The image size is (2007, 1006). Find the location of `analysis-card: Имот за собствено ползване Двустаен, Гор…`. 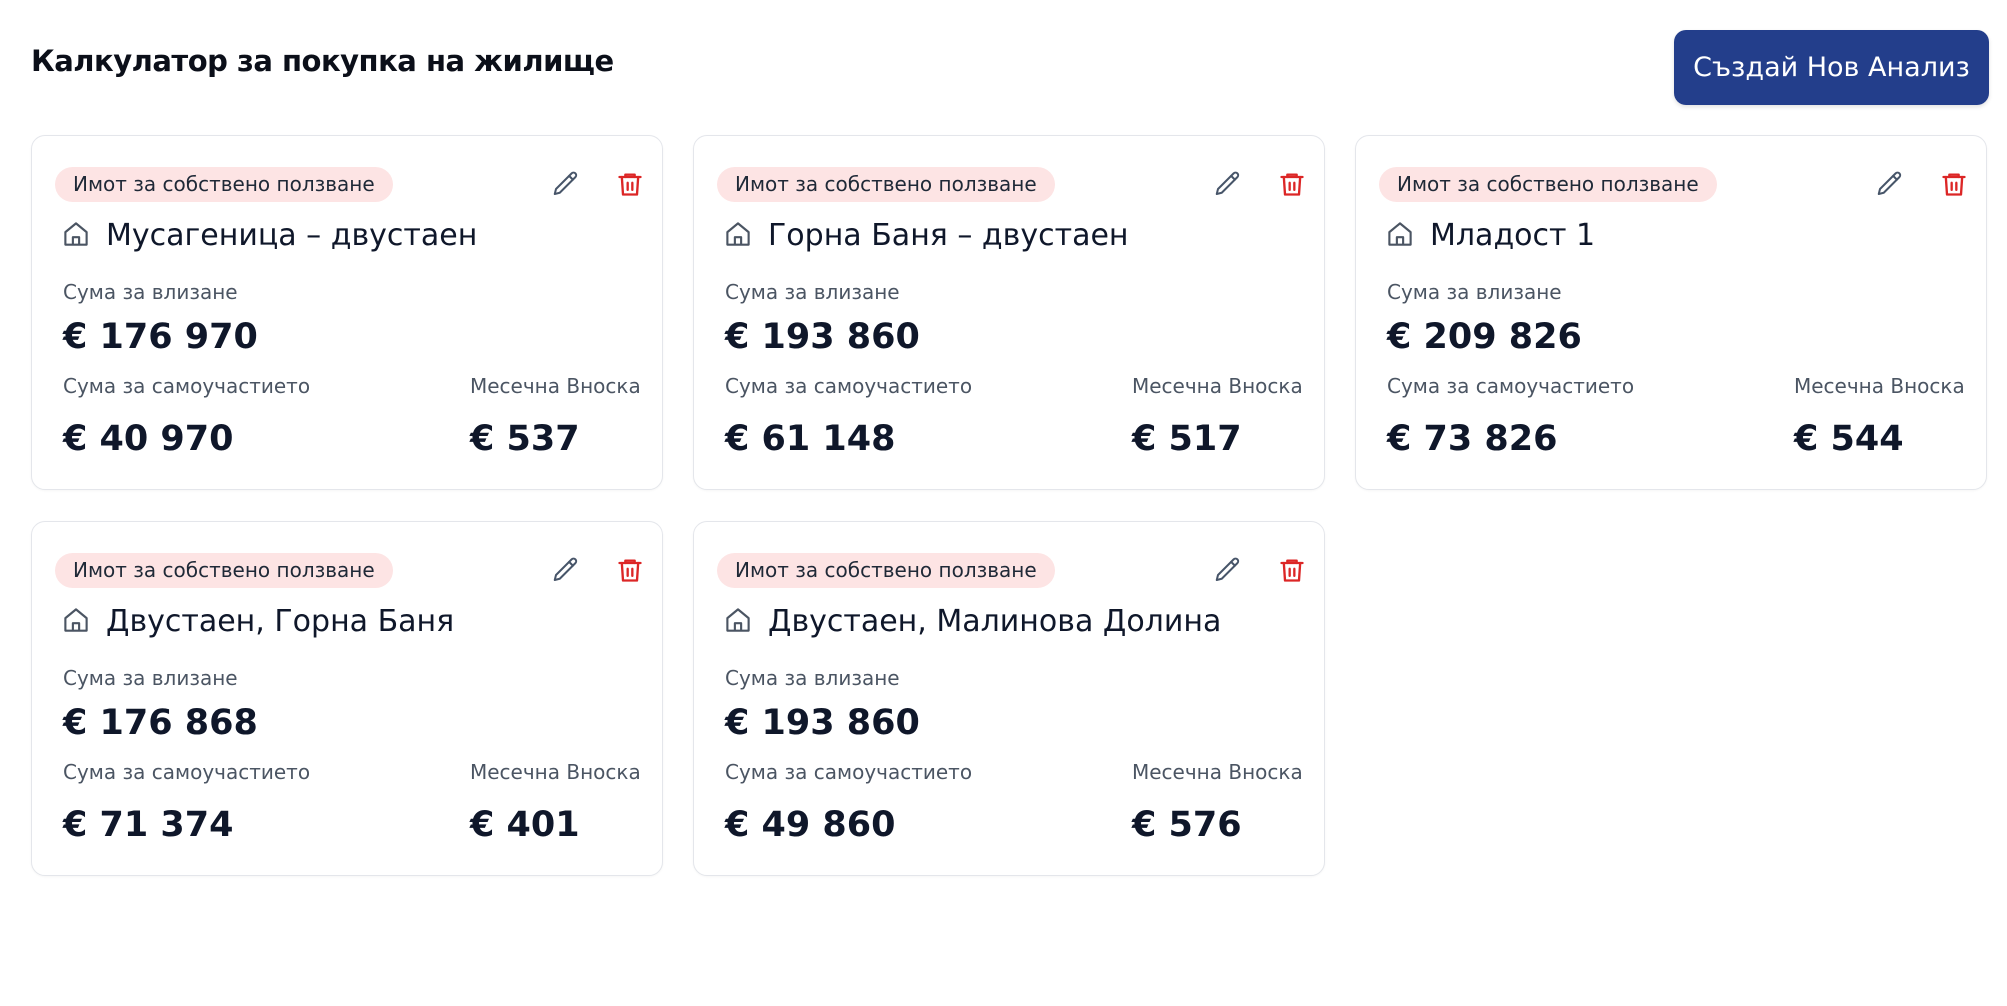

analysis-card: Имот за собствено ползване Двустаен, Гор… is located at coordinates (347, 698).